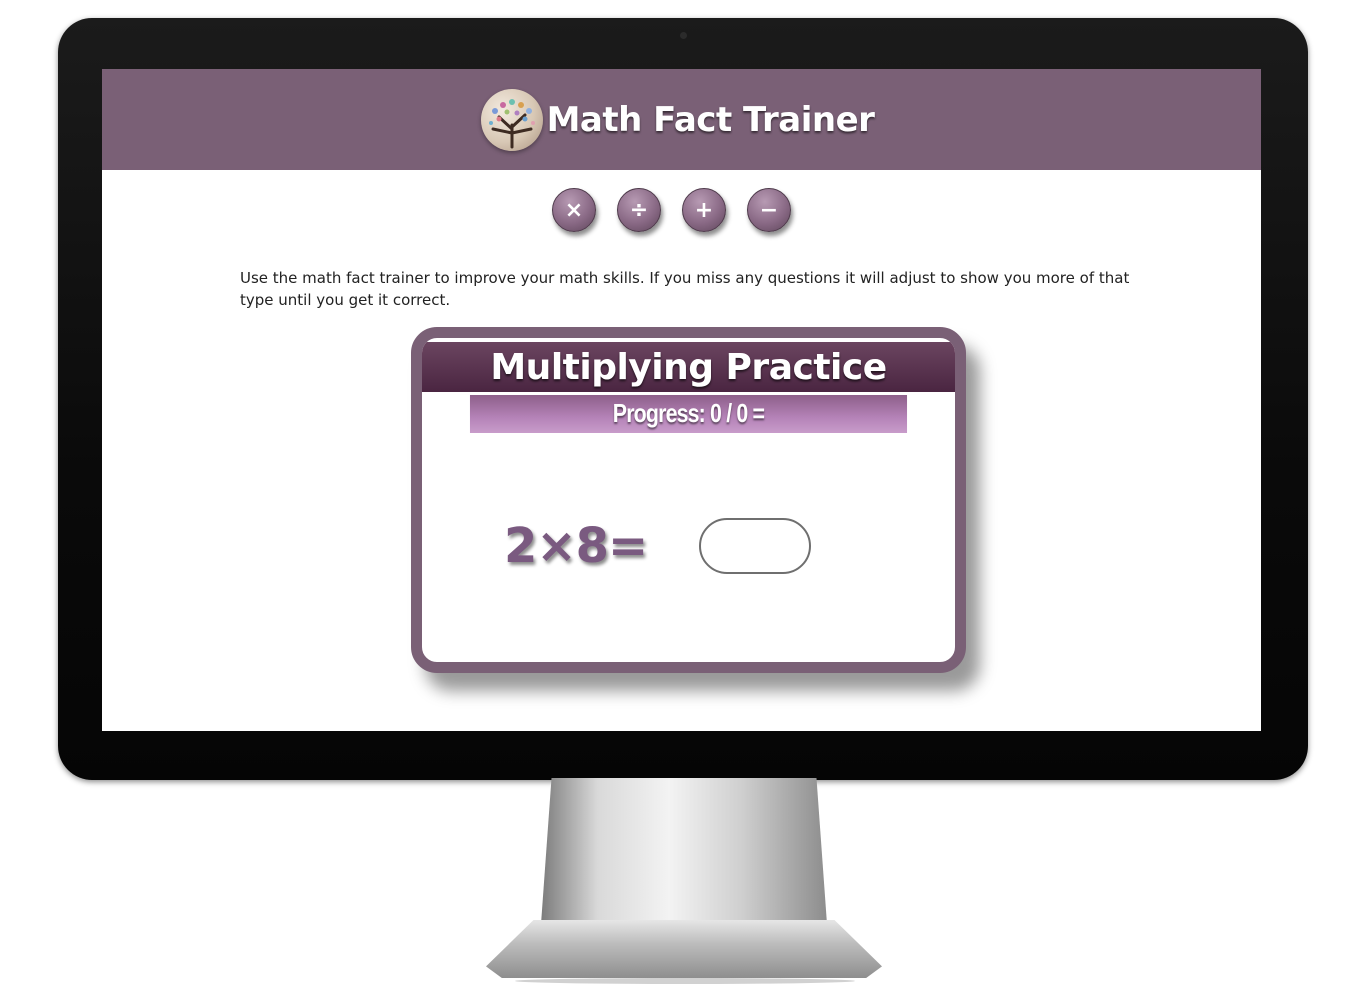 This screenshot has width=1360, height=987. Describe the element at coordinates (688, 414) in the screenshot. I see `progress-label: Progress: 0 / 0 =` at that location.